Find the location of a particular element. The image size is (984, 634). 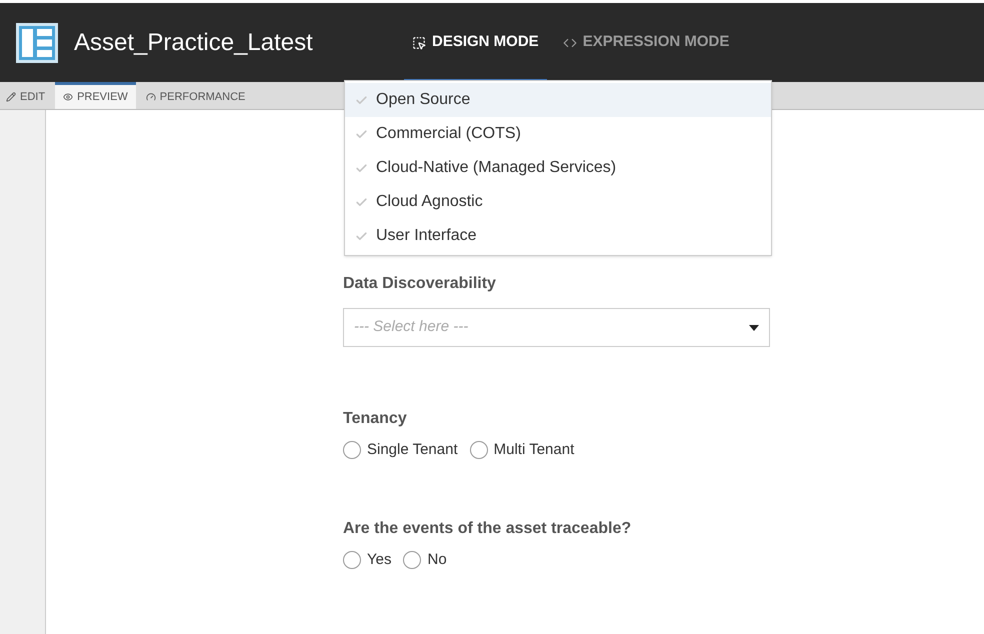

radio-label: Multi Tenant is located at coordinates (534, 450).